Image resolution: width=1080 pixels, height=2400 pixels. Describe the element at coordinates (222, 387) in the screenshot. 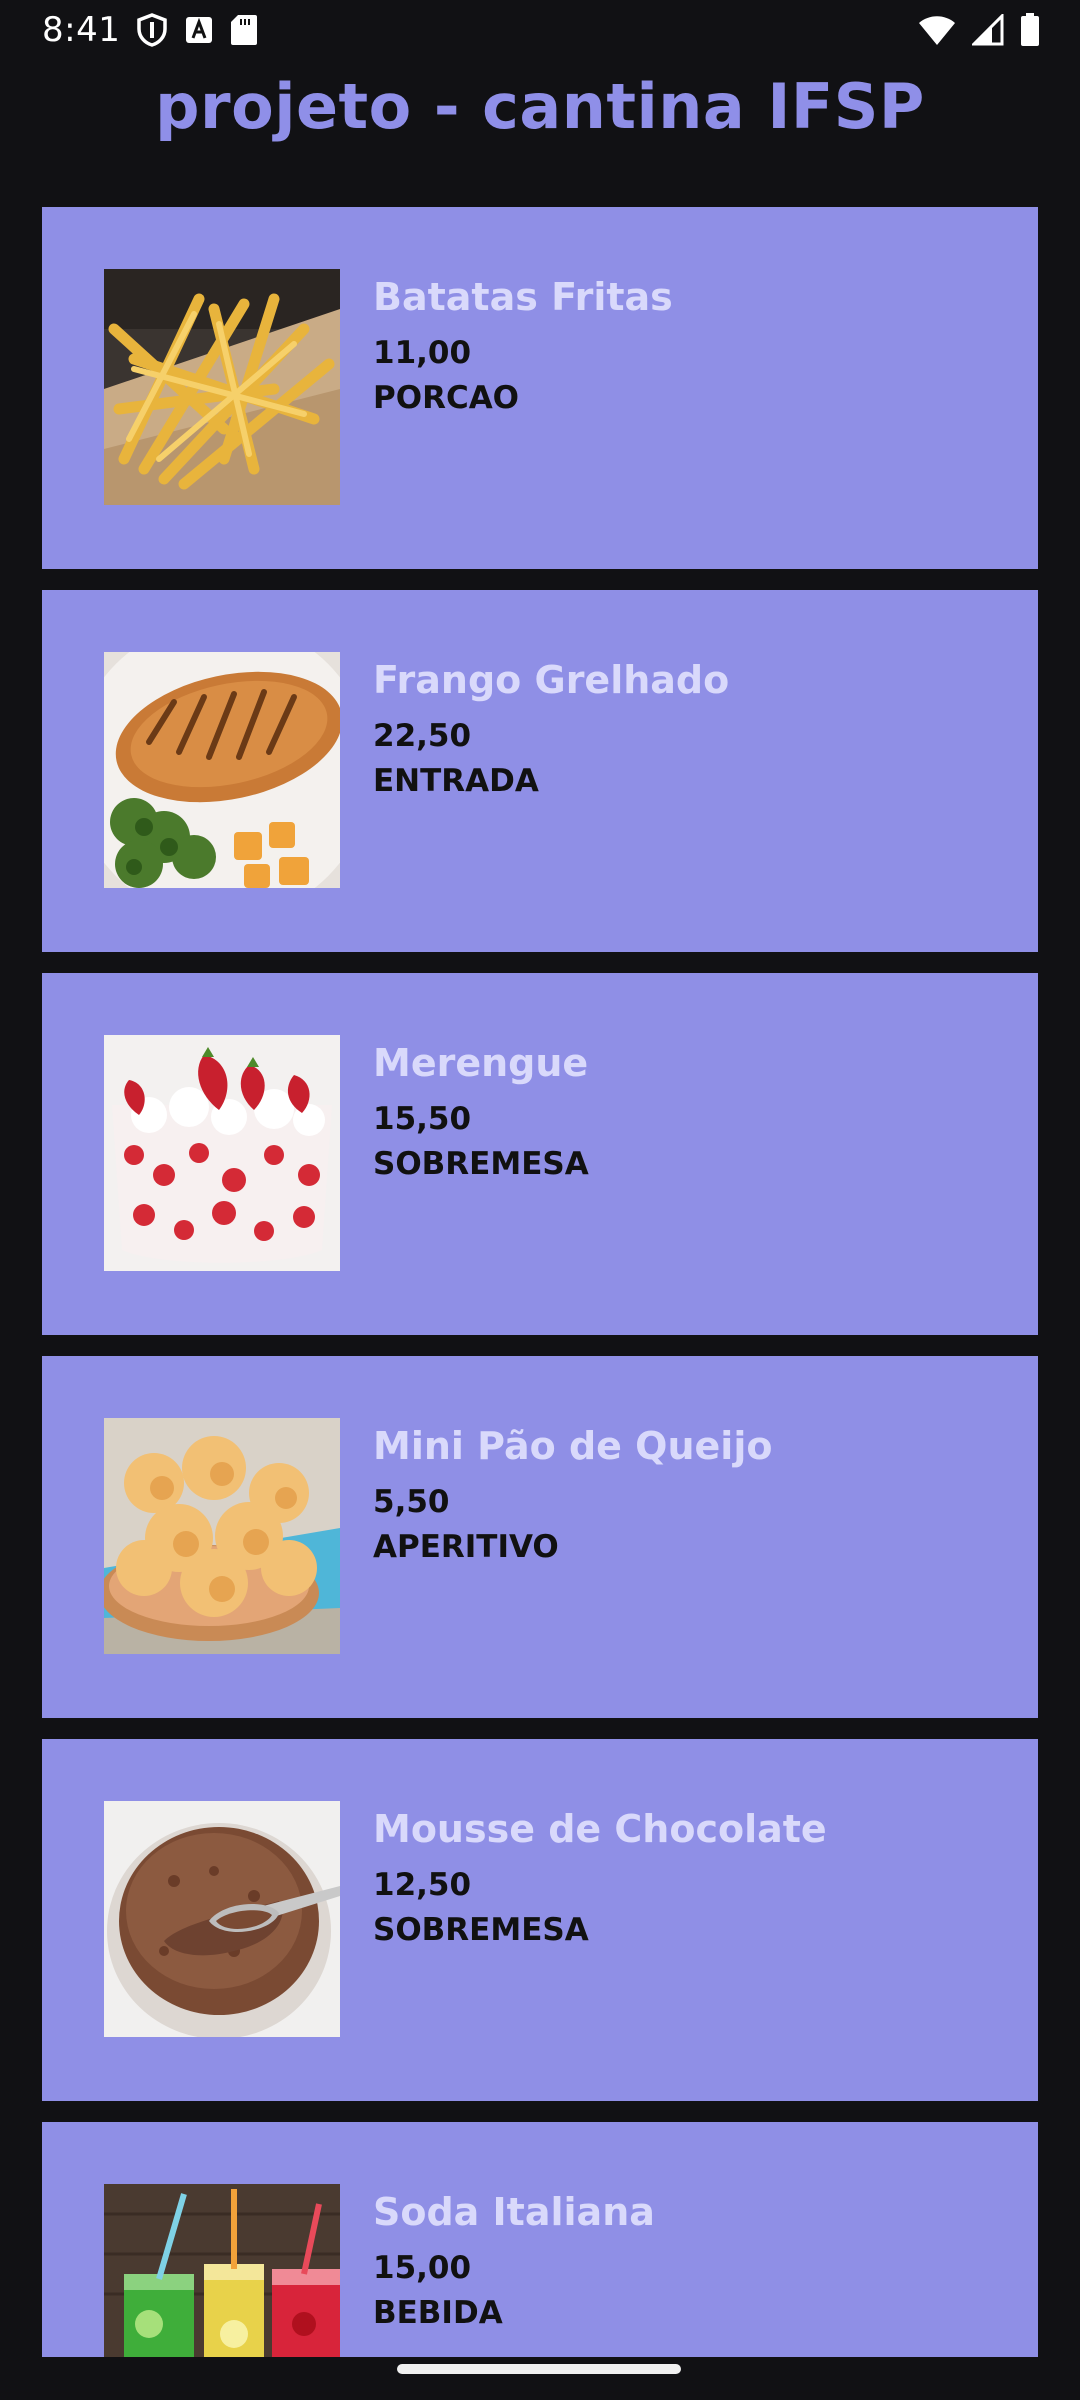

I see `fries-image` at that location.